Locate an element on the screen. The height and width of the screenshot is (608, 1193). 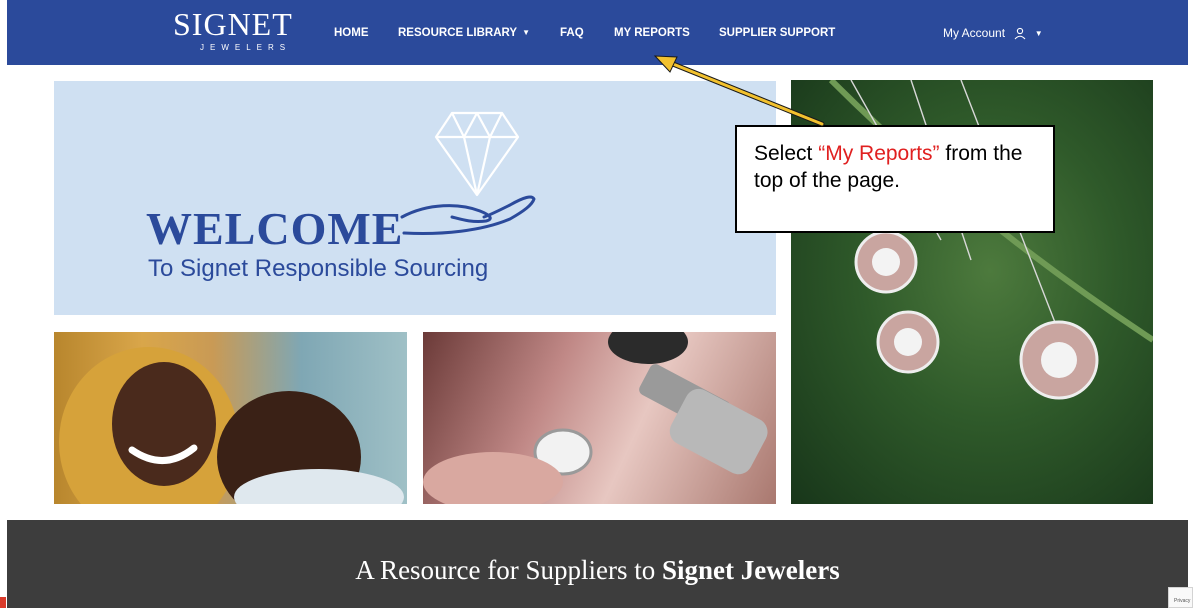
recaptcha-privacy-label: Privacy is located at coordinates (1182, 601).